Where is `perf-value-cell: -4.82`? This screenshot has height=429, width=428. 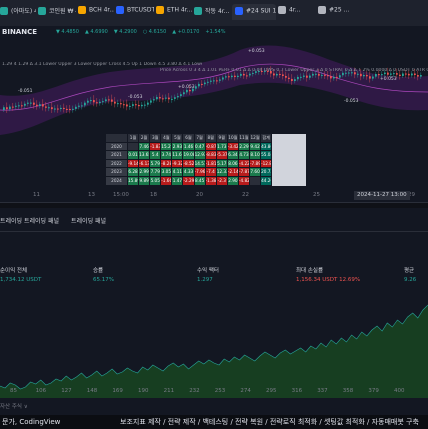 perf-value-cell: -4.82 is located at coordinates (244, 181).